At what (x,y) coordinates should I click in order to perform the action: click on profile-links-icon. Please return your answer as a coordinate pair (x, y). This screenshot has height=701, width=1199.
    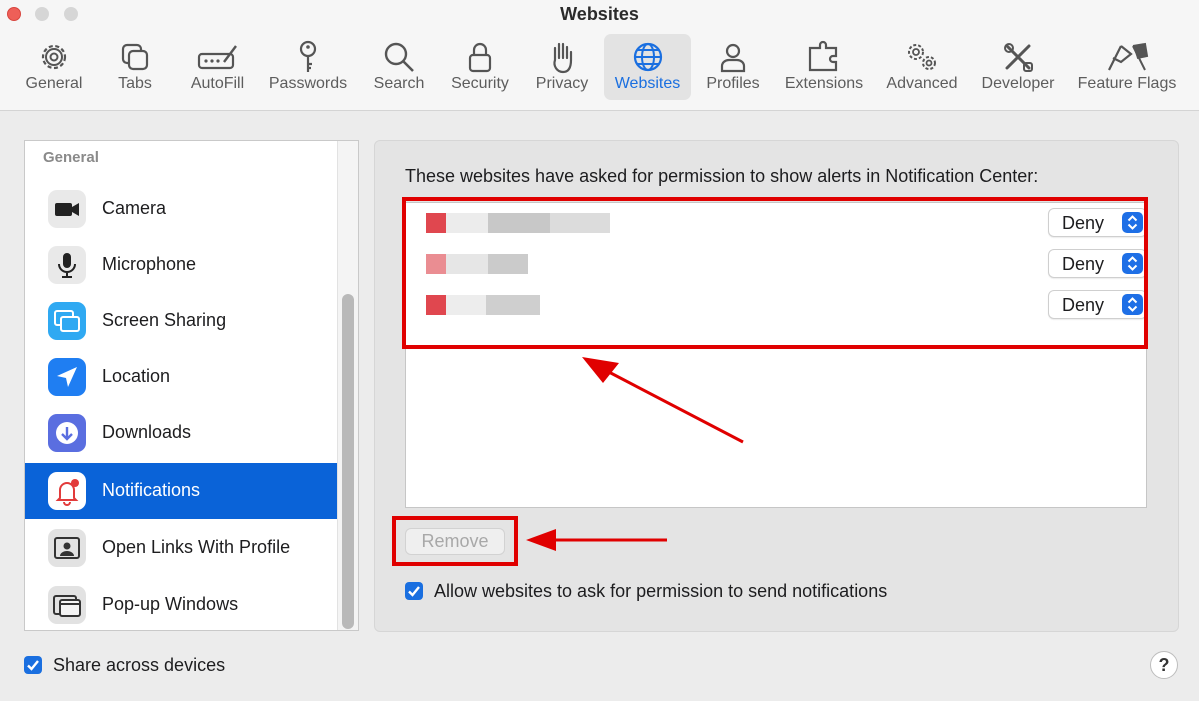
    Looking at the image, I should click on (67, 548).